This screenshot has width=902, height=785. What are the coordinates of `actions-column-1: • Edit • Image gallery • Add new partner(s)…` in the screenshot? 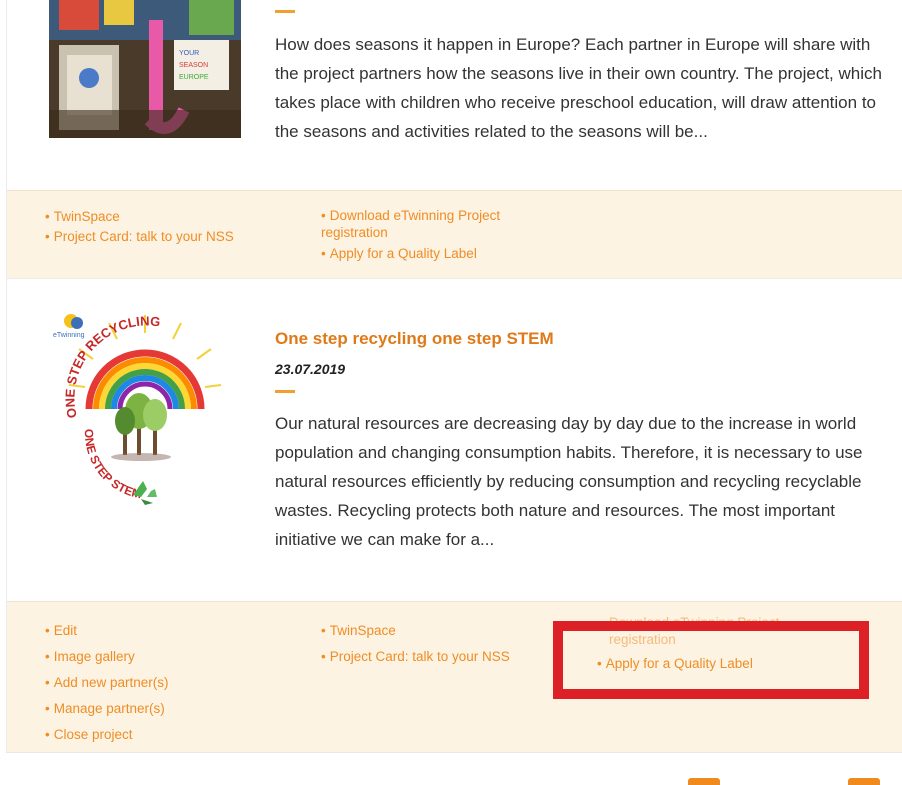 It's located at (107, 683).